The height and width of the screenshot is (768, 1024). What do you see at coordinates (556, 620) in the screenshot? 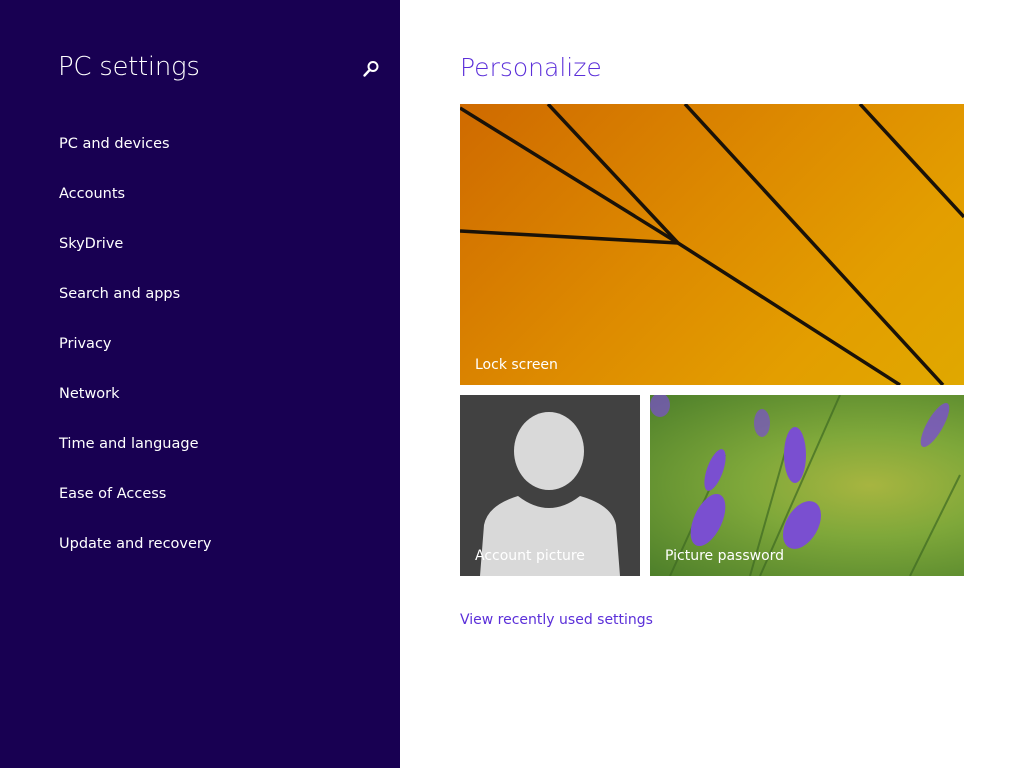
I see `view-recent-settings-link: View recently used settings` at bounding box center [556, 620].